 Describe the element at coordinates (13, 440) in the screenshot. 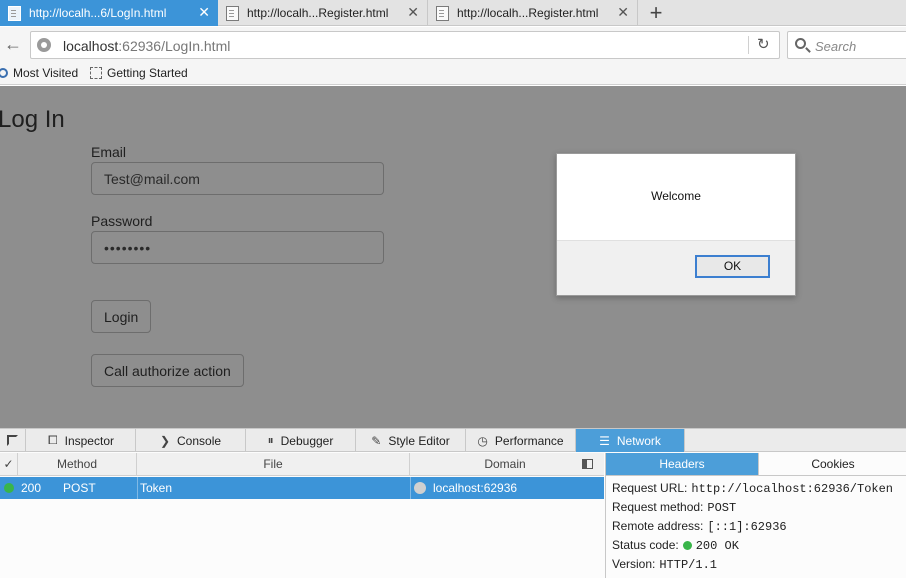

I see `element-picker-icon` at that location.